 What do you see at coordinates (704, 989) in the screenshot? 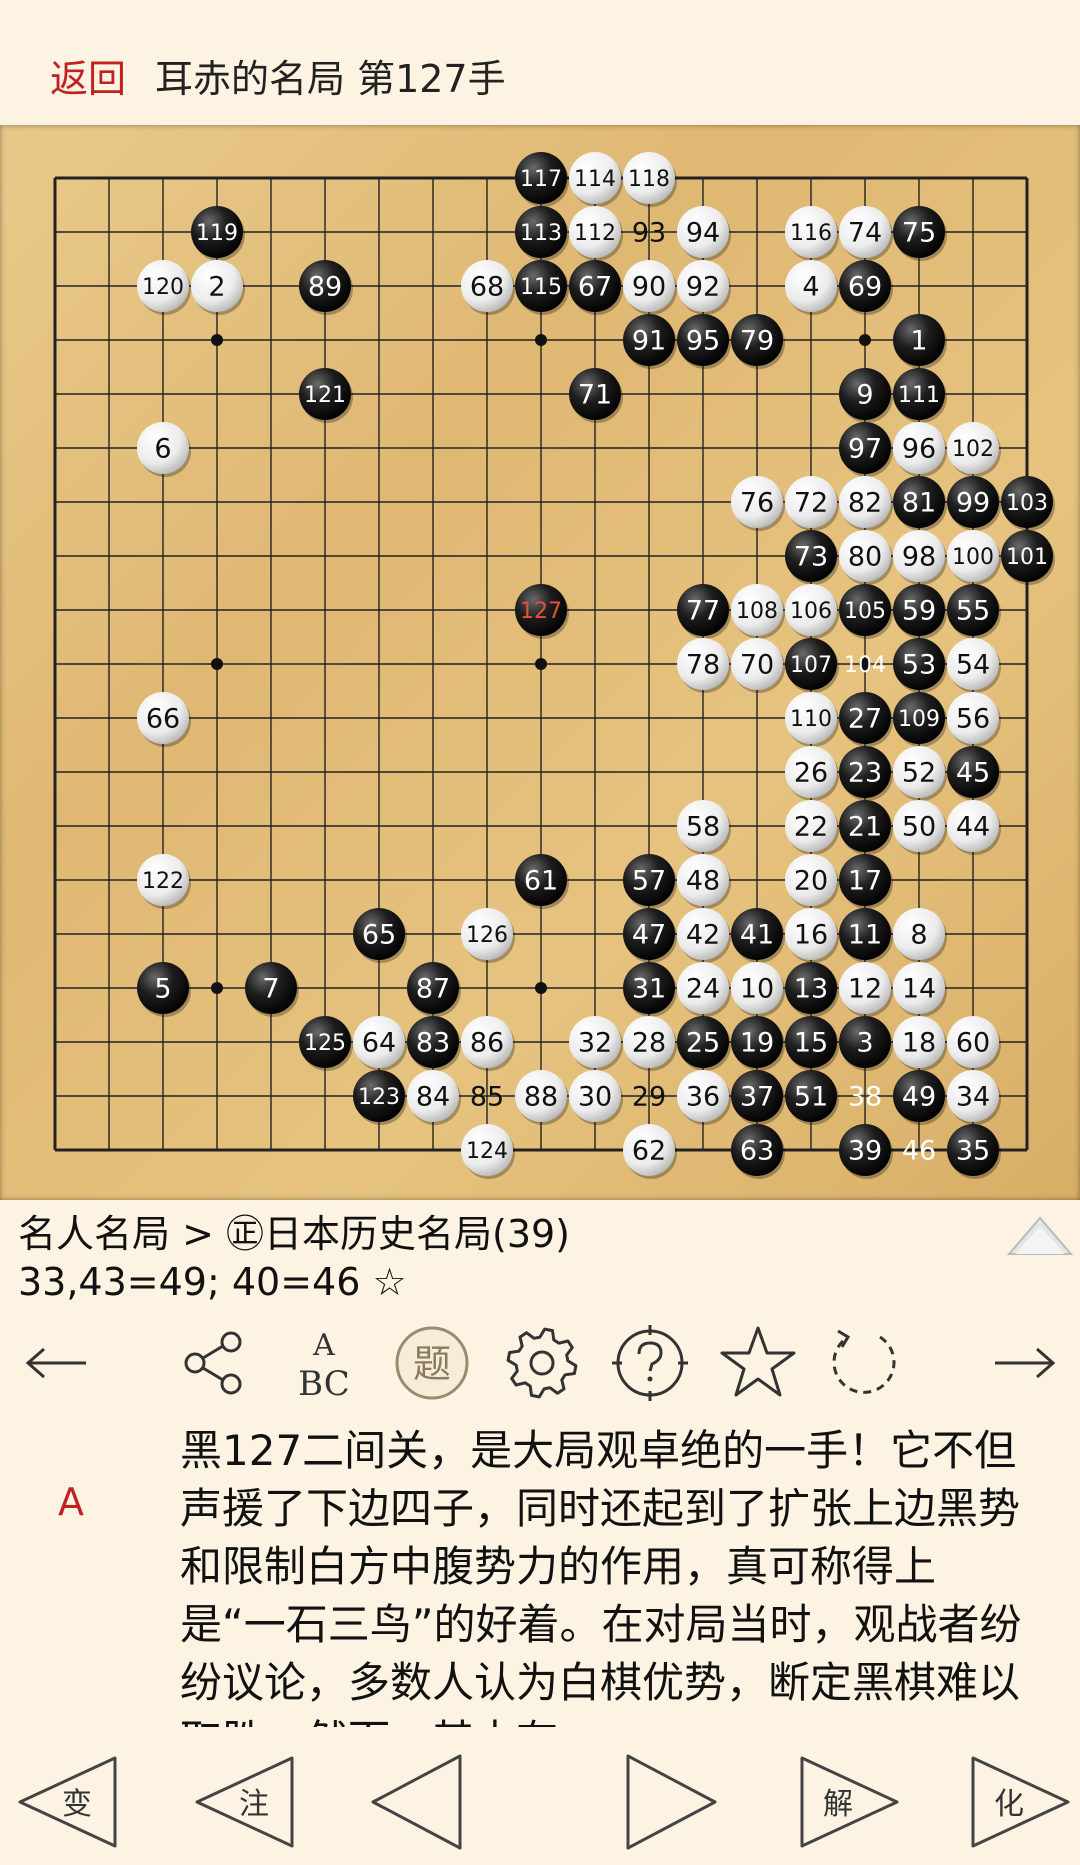
I see `white-stone: 24` at bounding box center [704, 989].